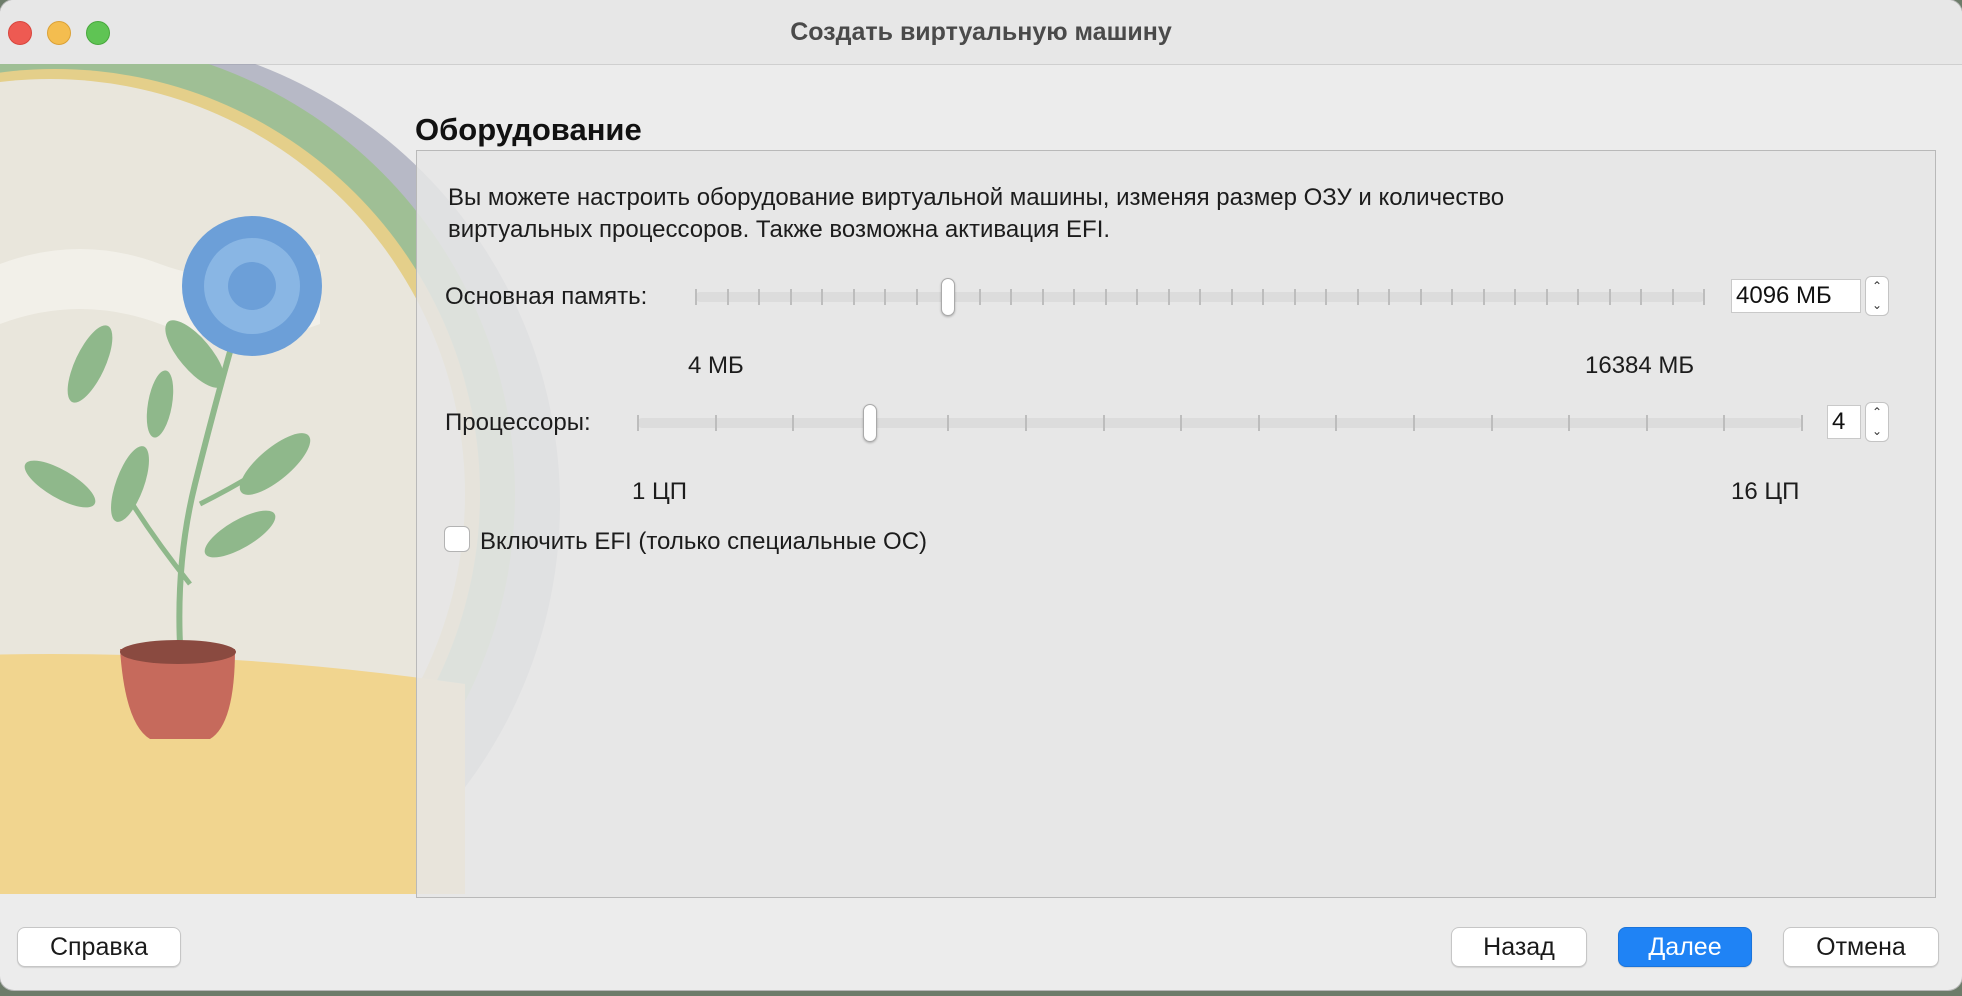 This screenshot has width=1962, height=996. I want to click on efi-checkbox, so click(457, 539).